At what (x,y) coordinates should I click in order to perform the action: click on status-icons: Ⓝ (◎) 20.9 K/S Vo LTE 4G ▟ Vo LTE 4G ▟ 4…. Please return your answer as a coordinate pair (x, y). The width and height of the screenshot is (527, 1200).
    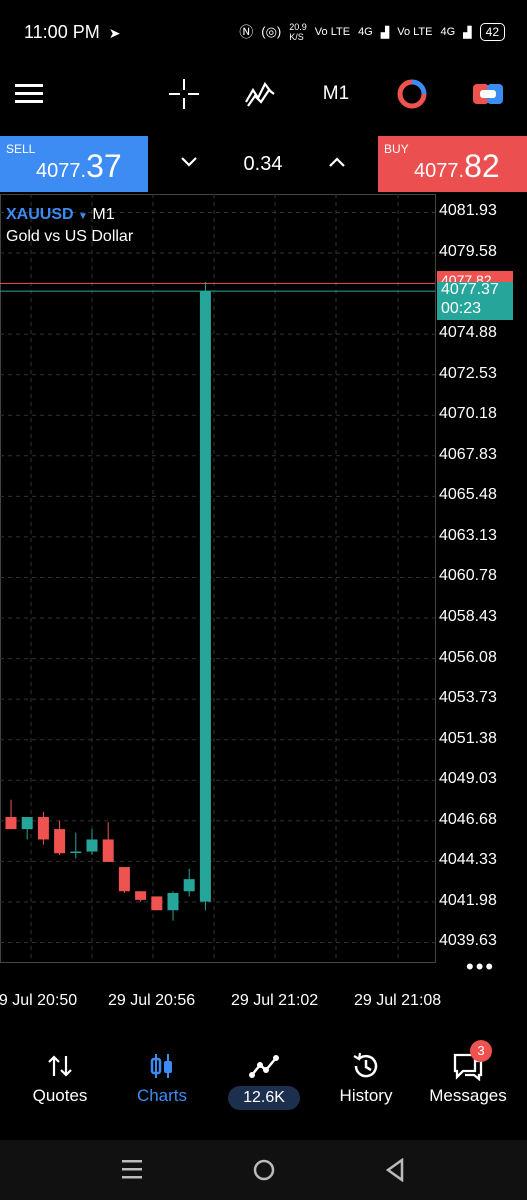
    Looking at the image, I should click on (372, 32).